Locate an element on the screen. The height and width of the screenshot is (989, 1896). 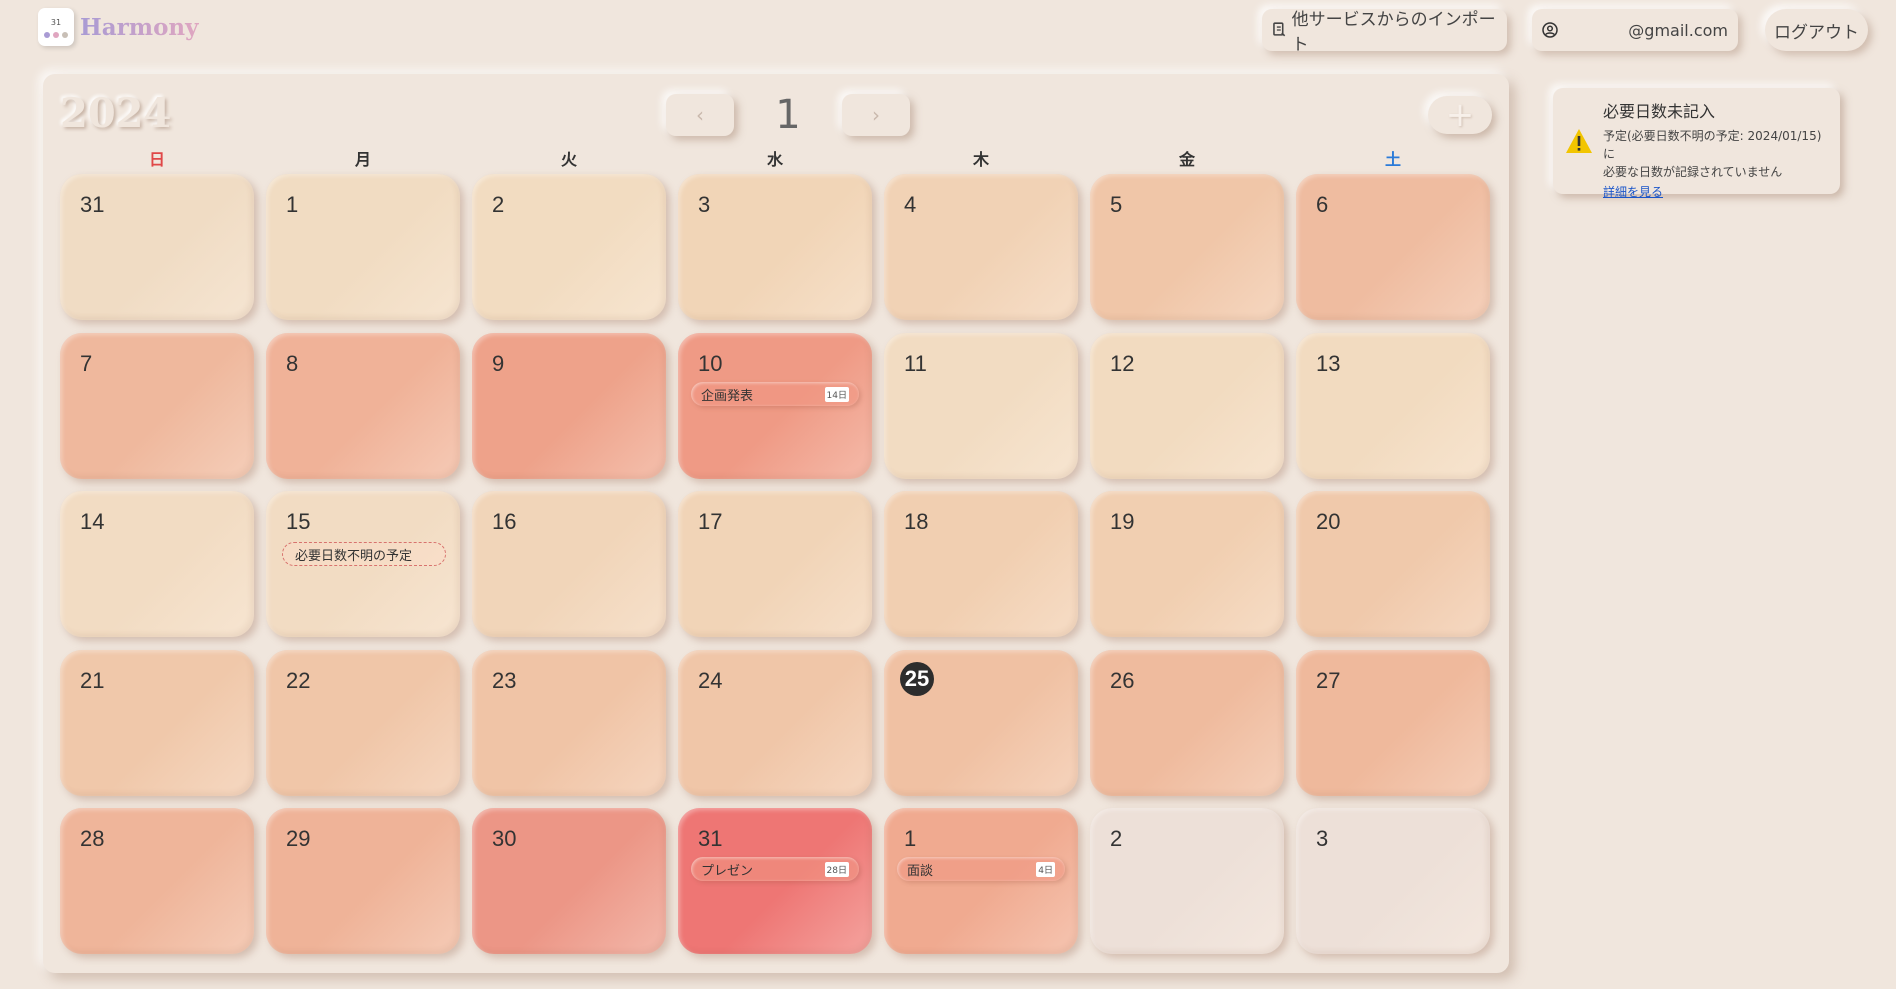
calendar-day-cell: 8 is located at coordinates (363, 406).